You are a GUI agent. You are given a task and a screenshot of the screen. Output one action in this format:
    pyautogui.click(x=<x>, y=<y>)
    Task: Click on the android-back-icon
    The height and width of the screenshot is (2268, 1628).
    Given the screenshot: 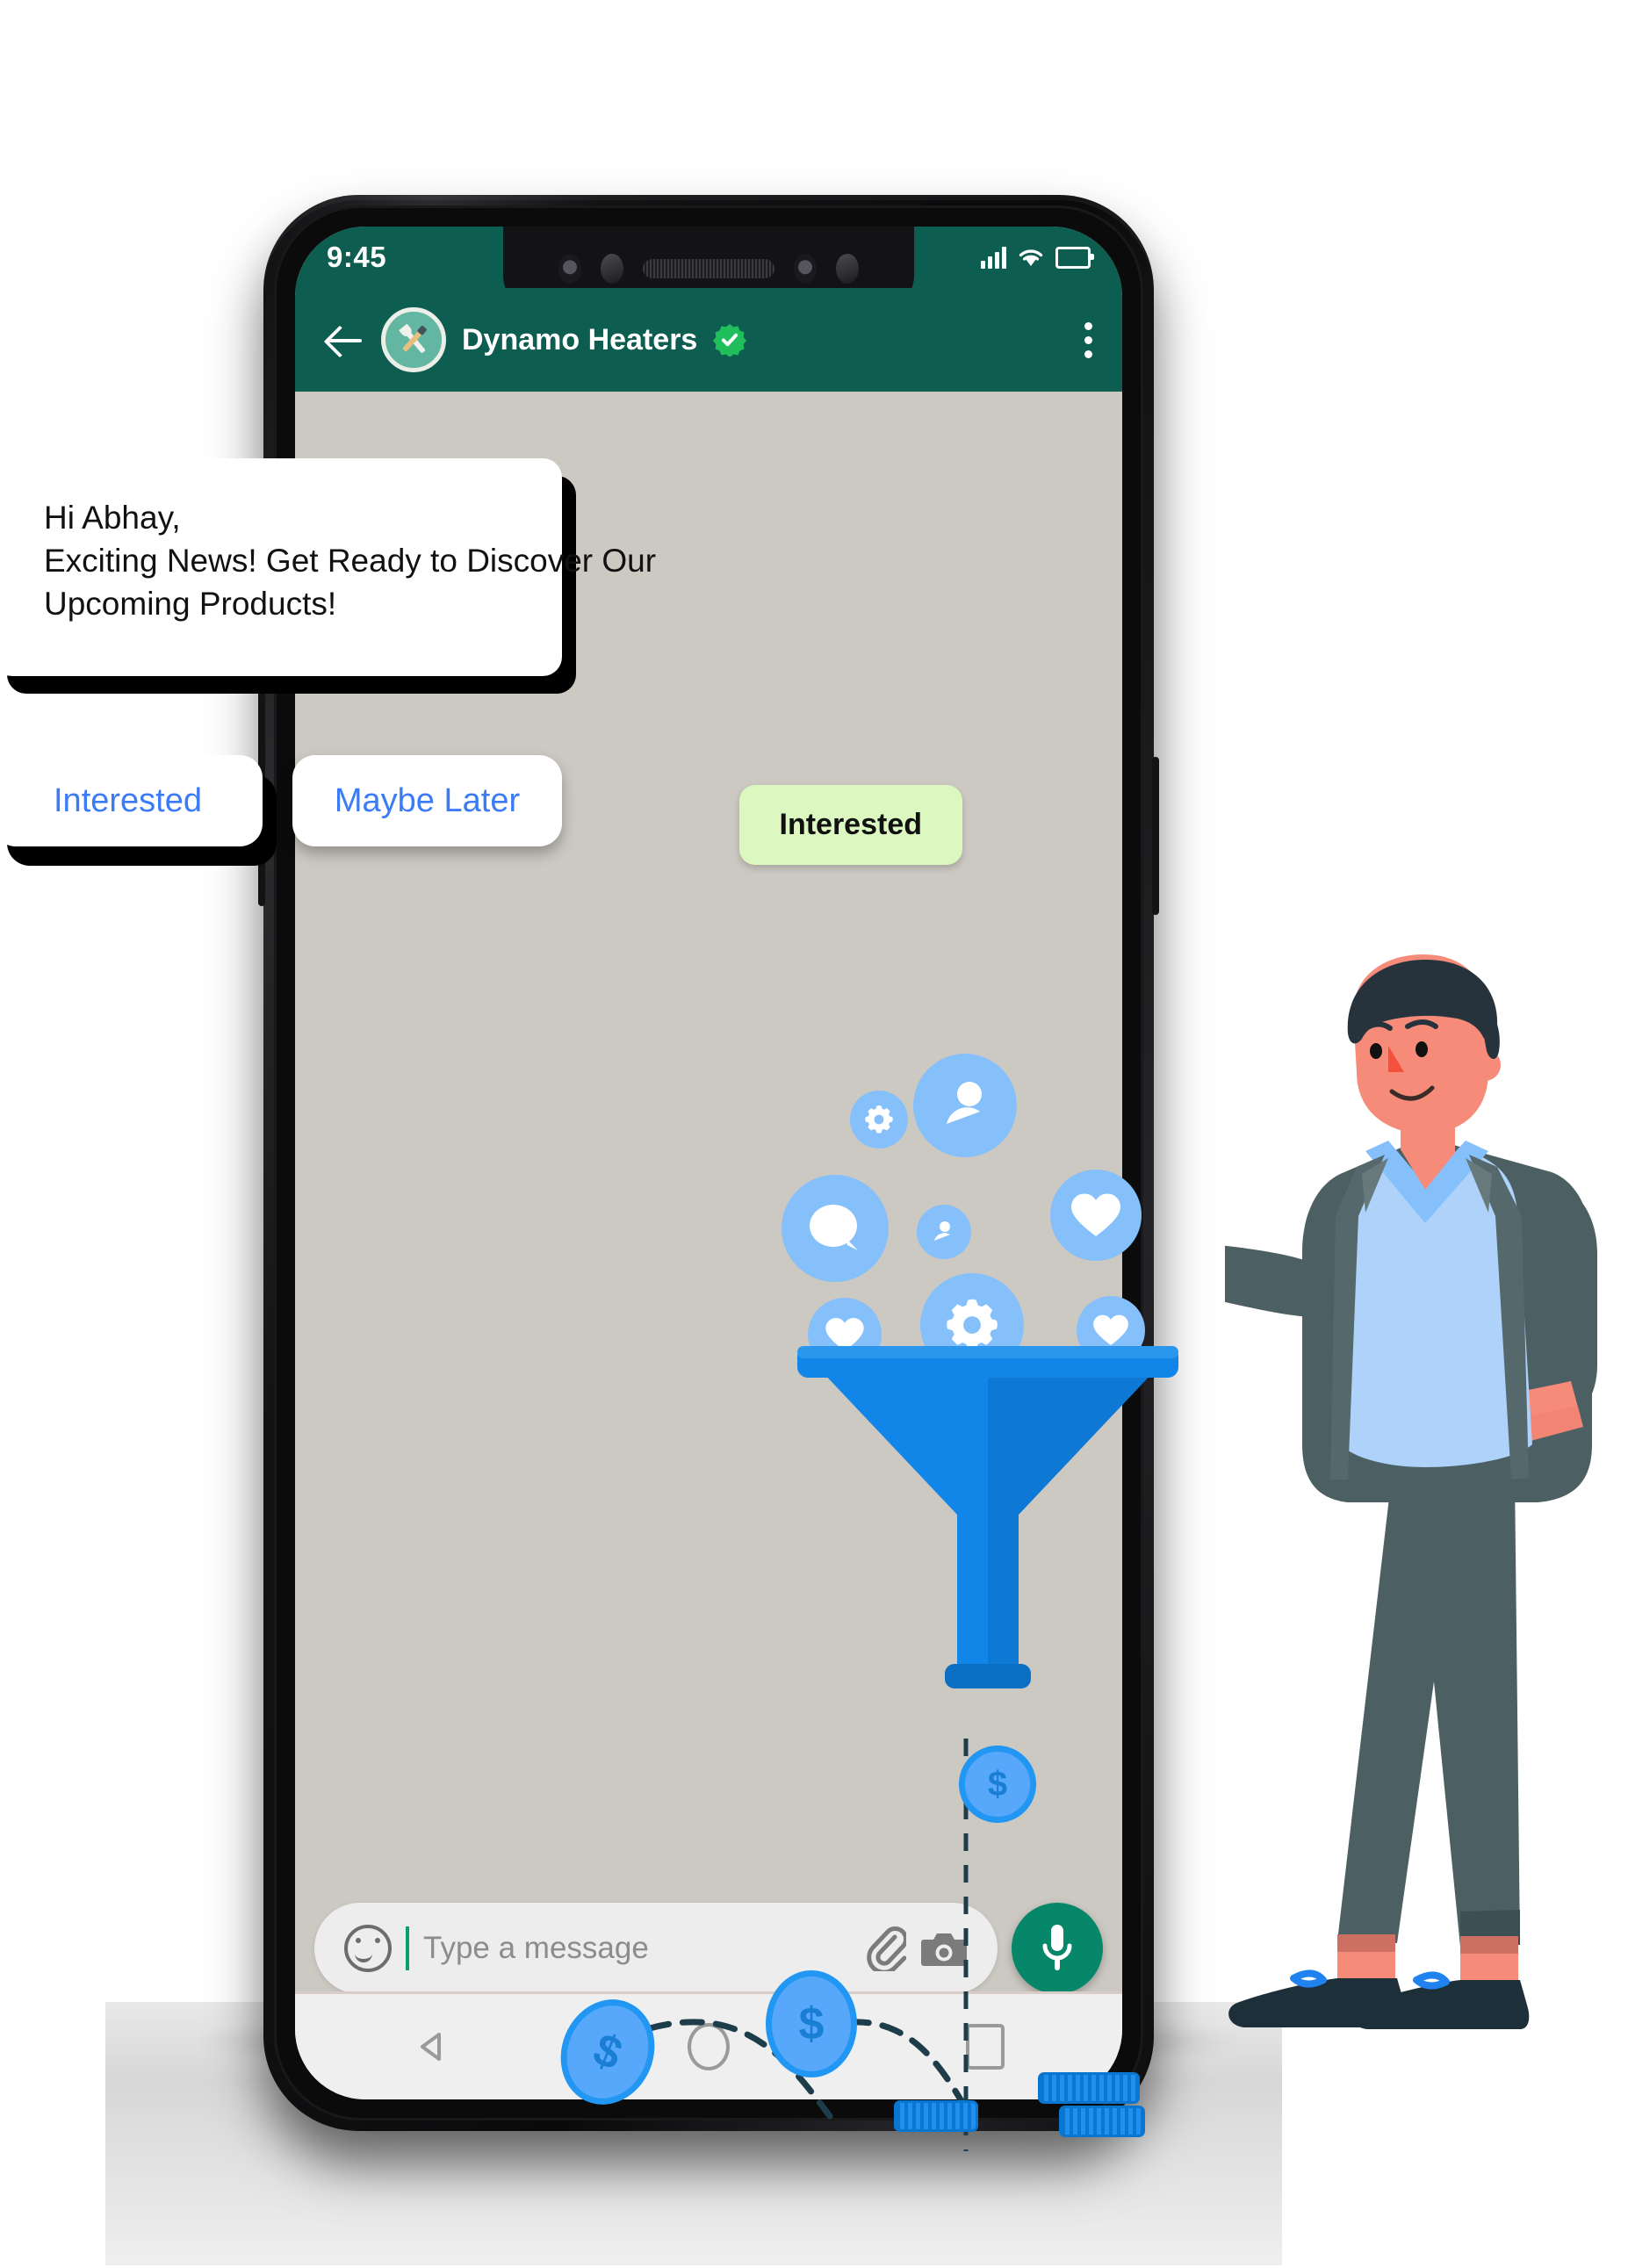 What is the action you would take?
    pyautogui.click(x=432, y=2046)
    